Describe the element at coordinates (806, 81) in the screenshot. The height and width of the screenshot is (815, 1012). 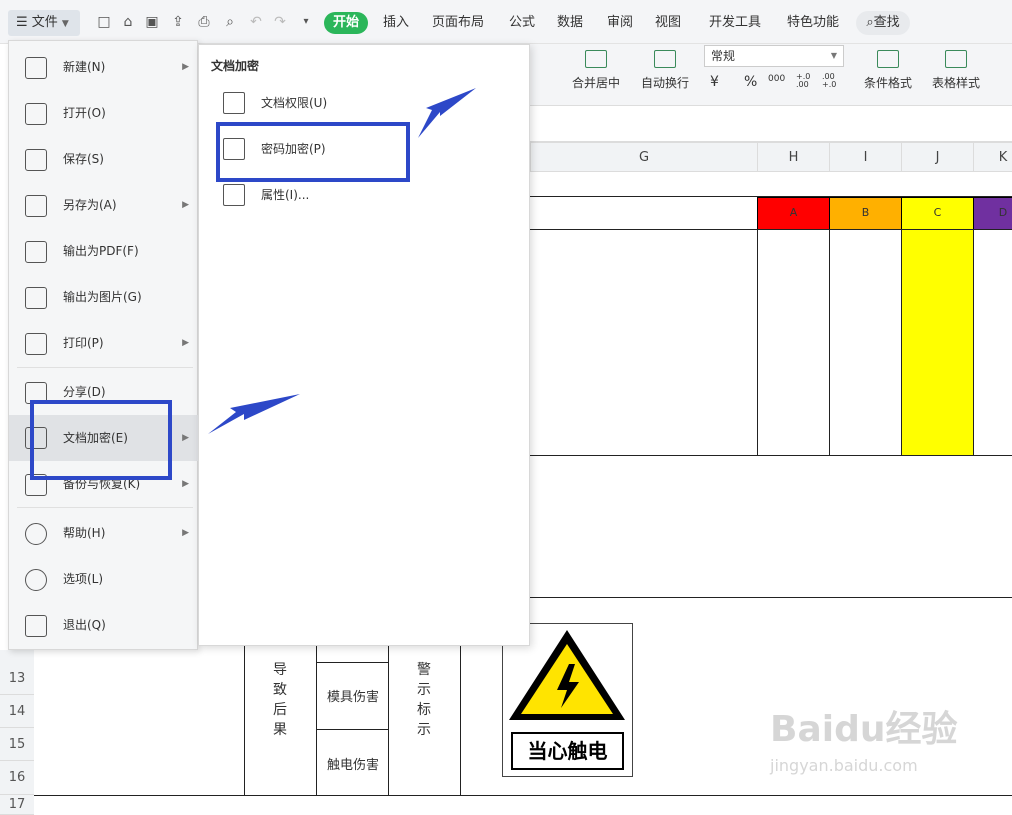
I see `increase-decimal-button: +.0 .00` at that location.